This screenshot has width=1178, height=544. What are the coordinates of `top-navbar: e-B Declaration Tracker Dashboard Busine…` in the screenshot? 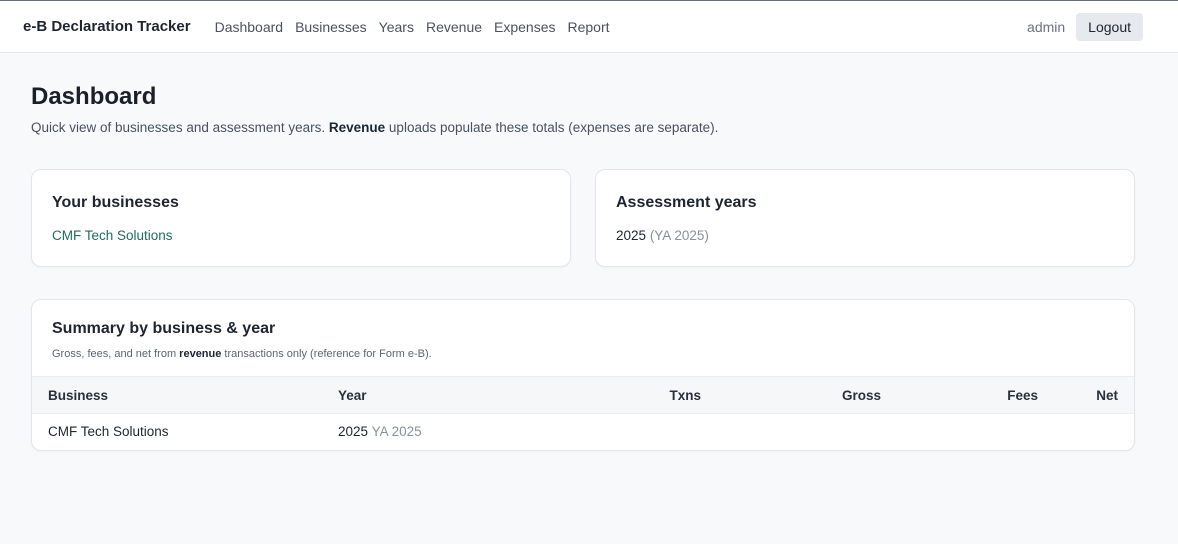 It's located at (589, 27).